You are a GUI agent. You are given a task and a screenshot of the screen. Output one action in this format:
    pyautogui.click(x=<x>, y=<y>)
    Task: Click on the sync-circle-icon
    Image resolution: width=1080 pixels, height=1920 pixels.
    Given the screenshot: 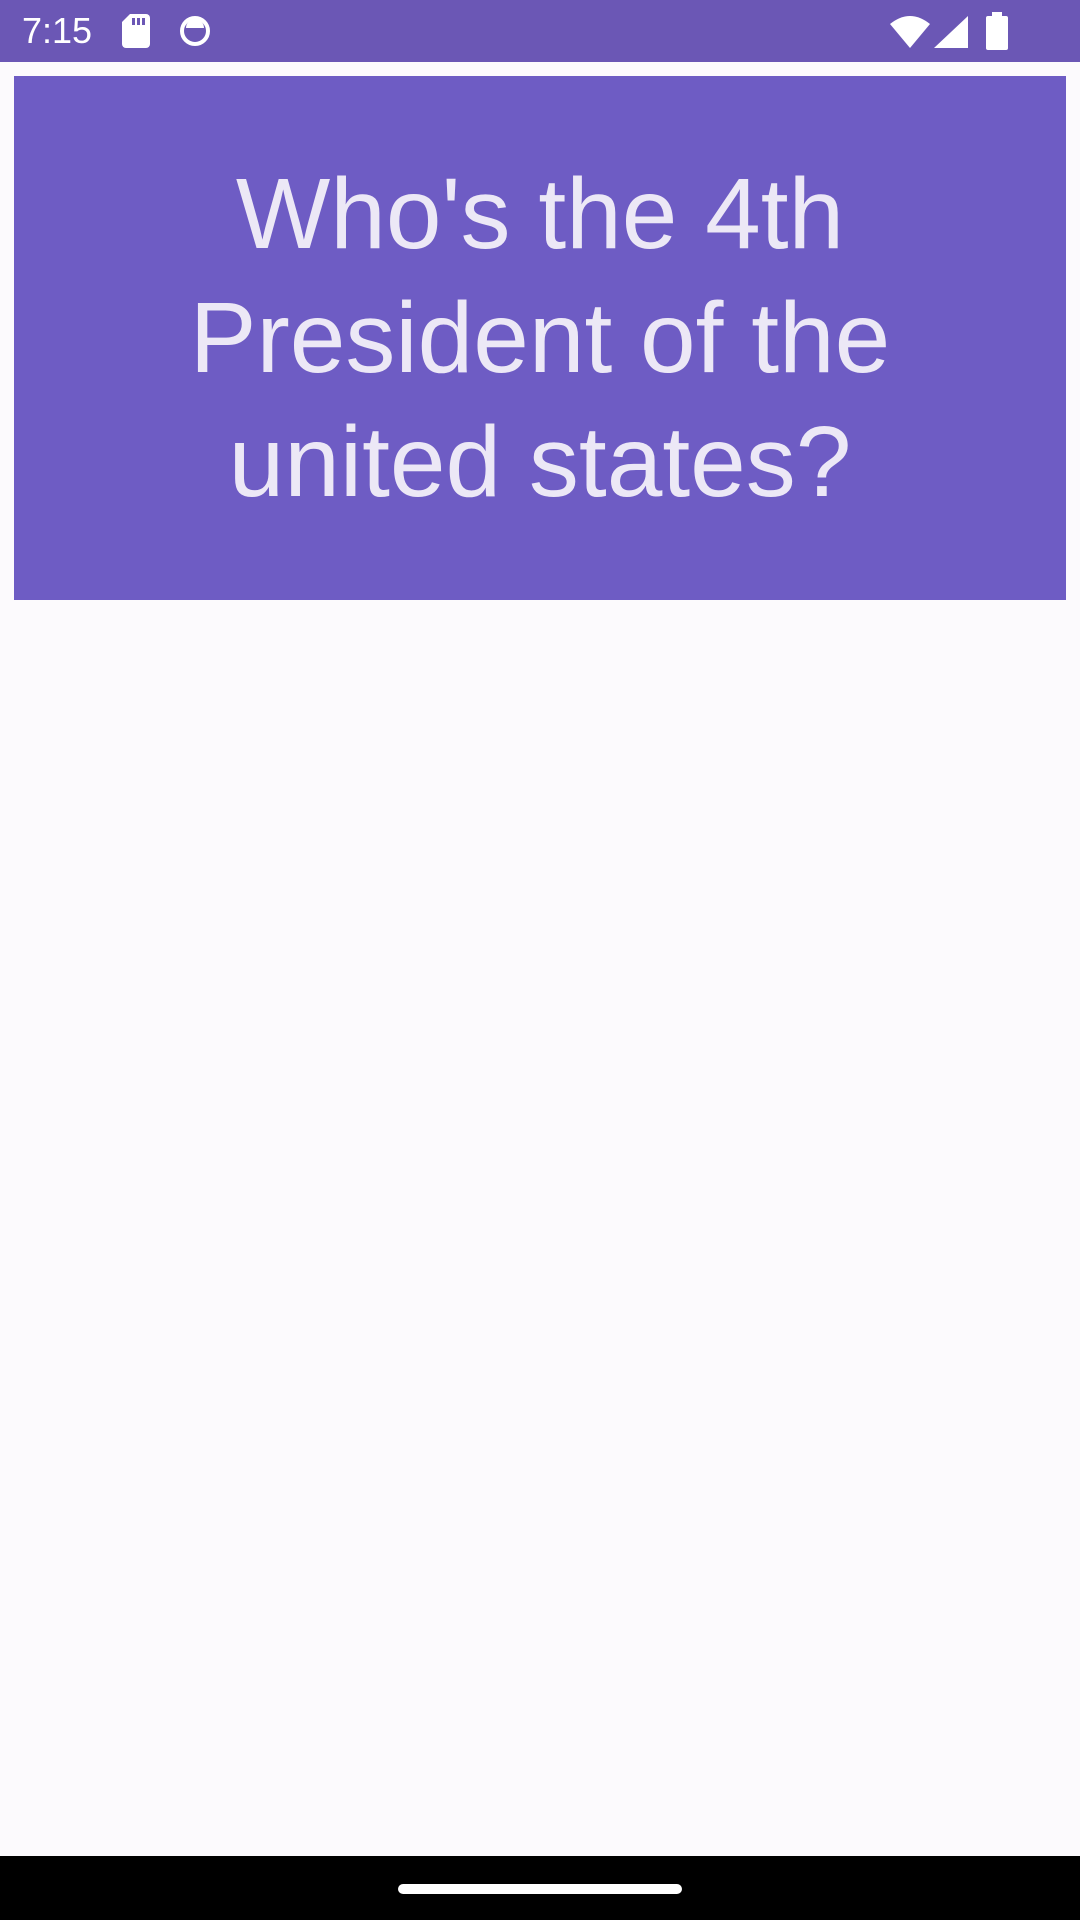 What is the action you would take?
    pyautogui.click(x=195, y=31)
    